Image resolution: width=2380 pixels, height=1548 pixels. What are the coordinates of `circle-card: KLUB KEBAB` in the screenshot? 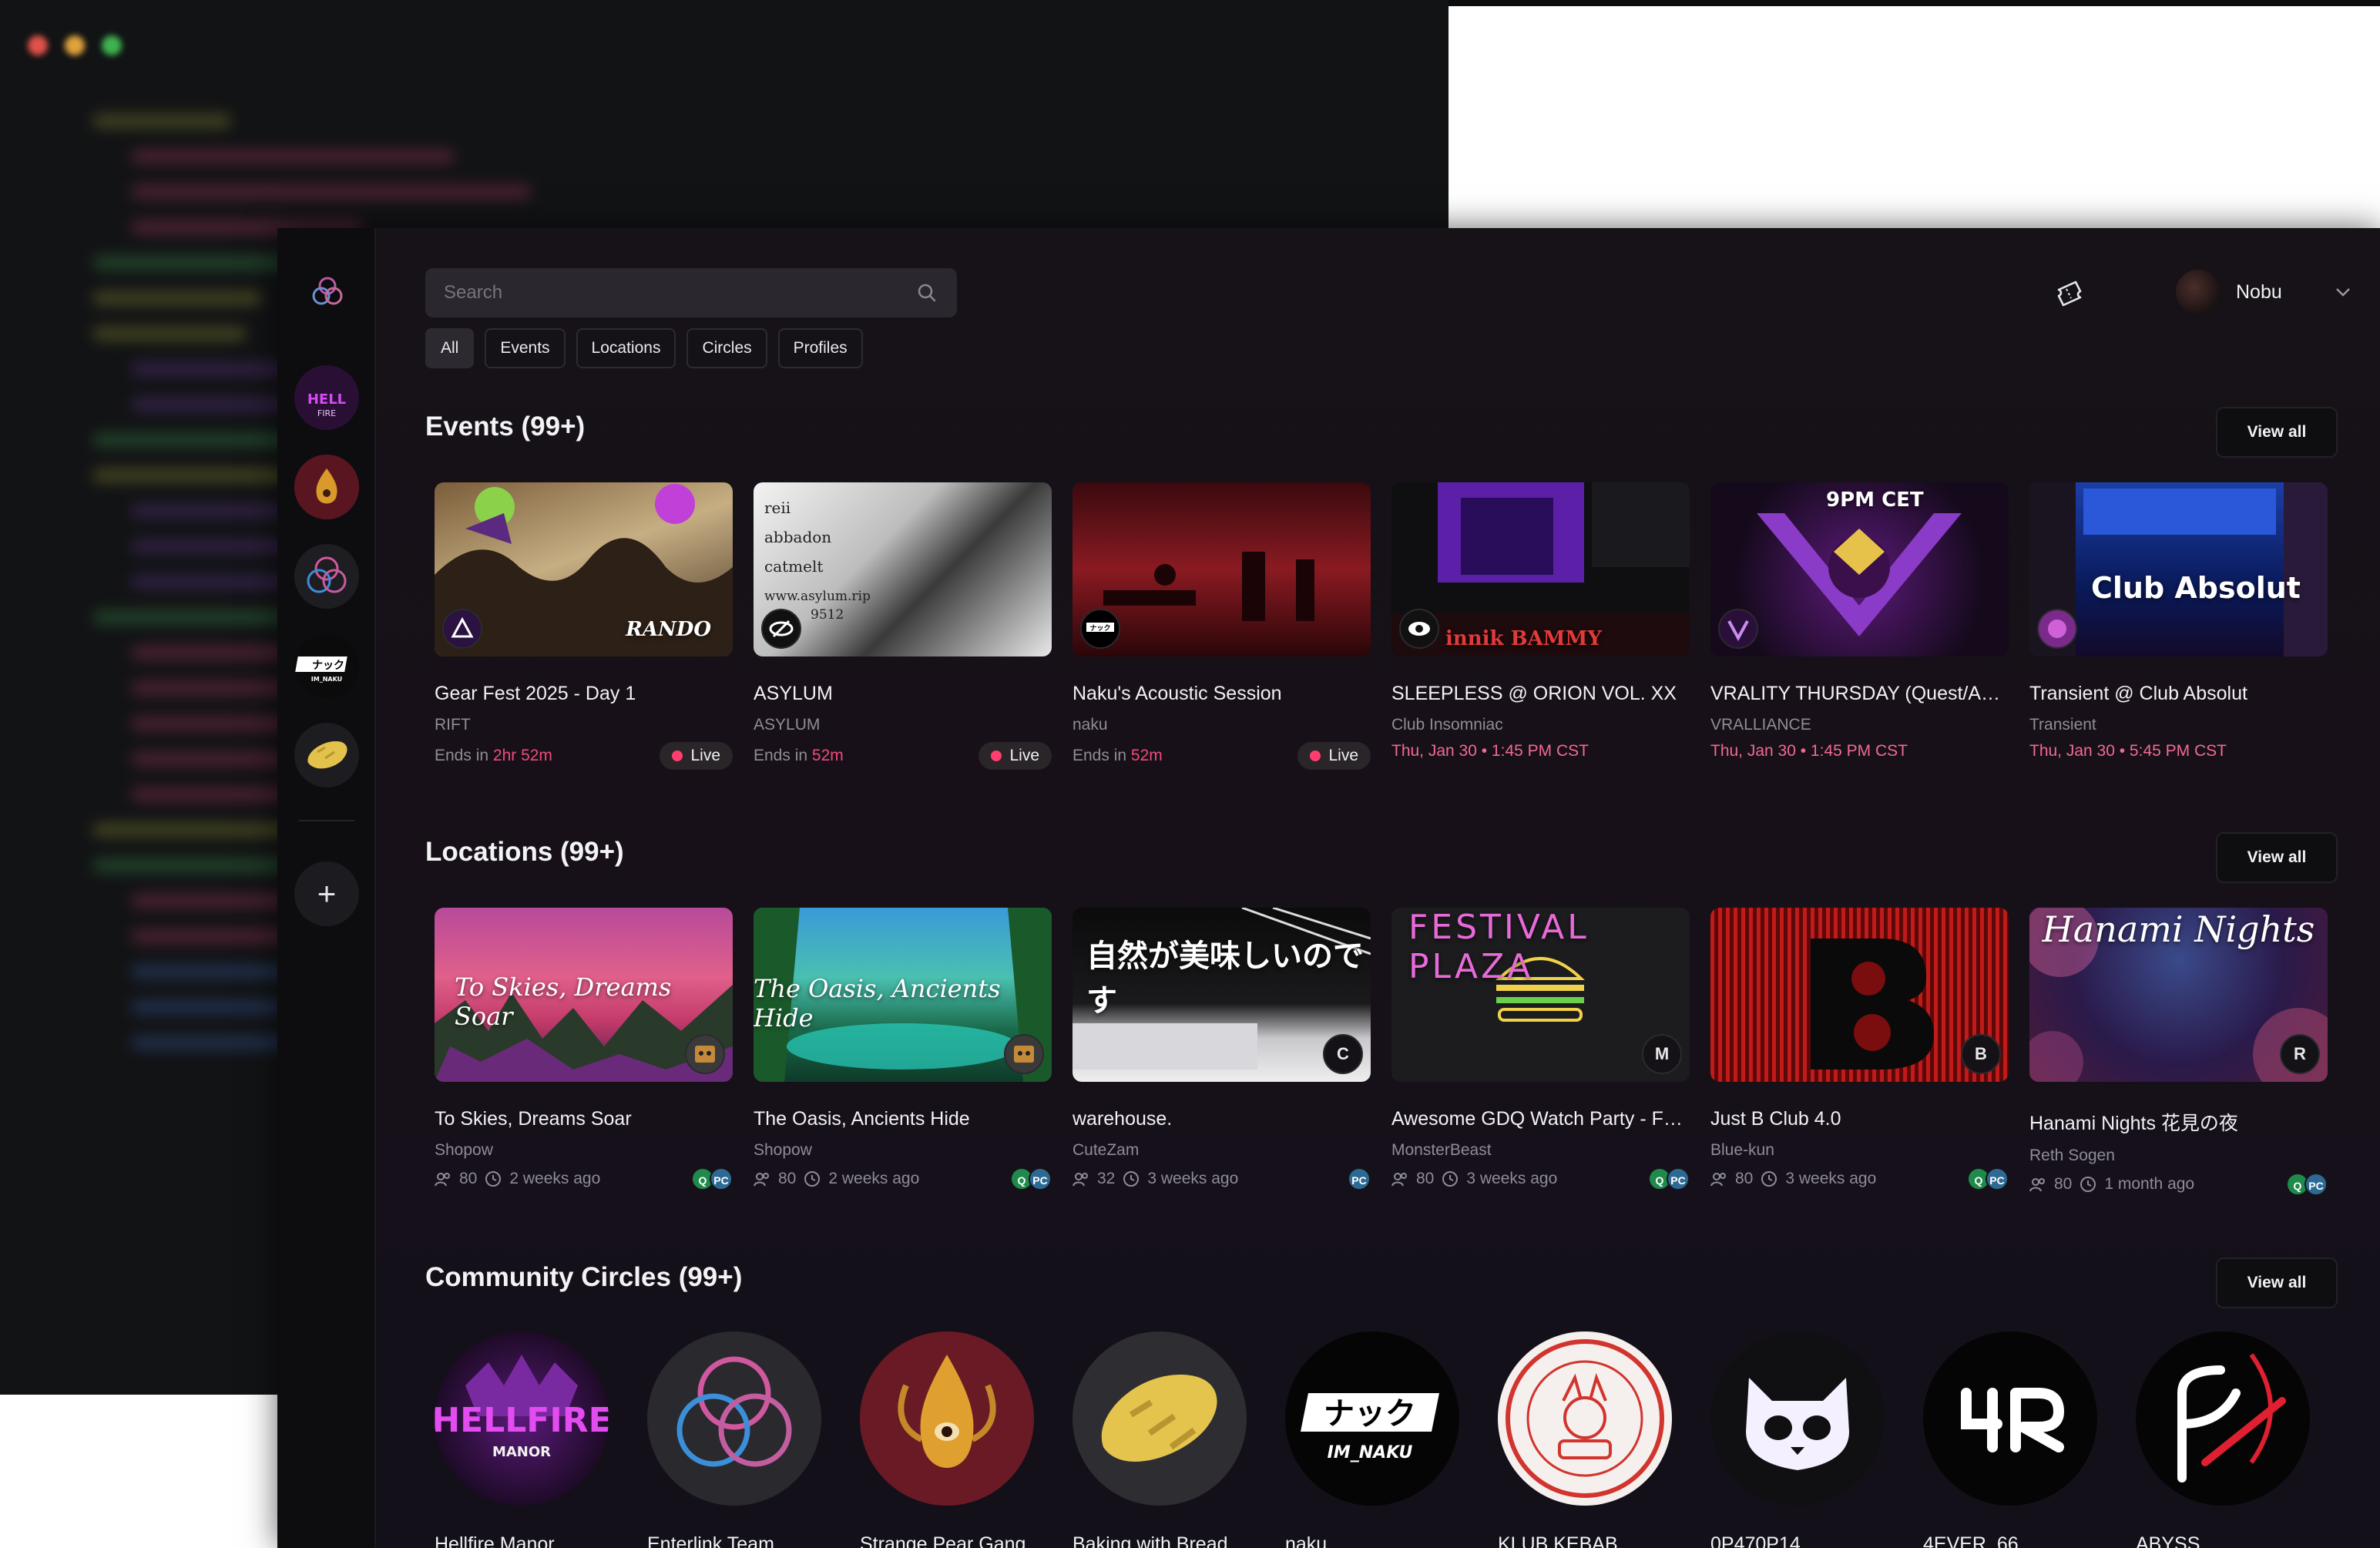 It's located at (1585, 1440).